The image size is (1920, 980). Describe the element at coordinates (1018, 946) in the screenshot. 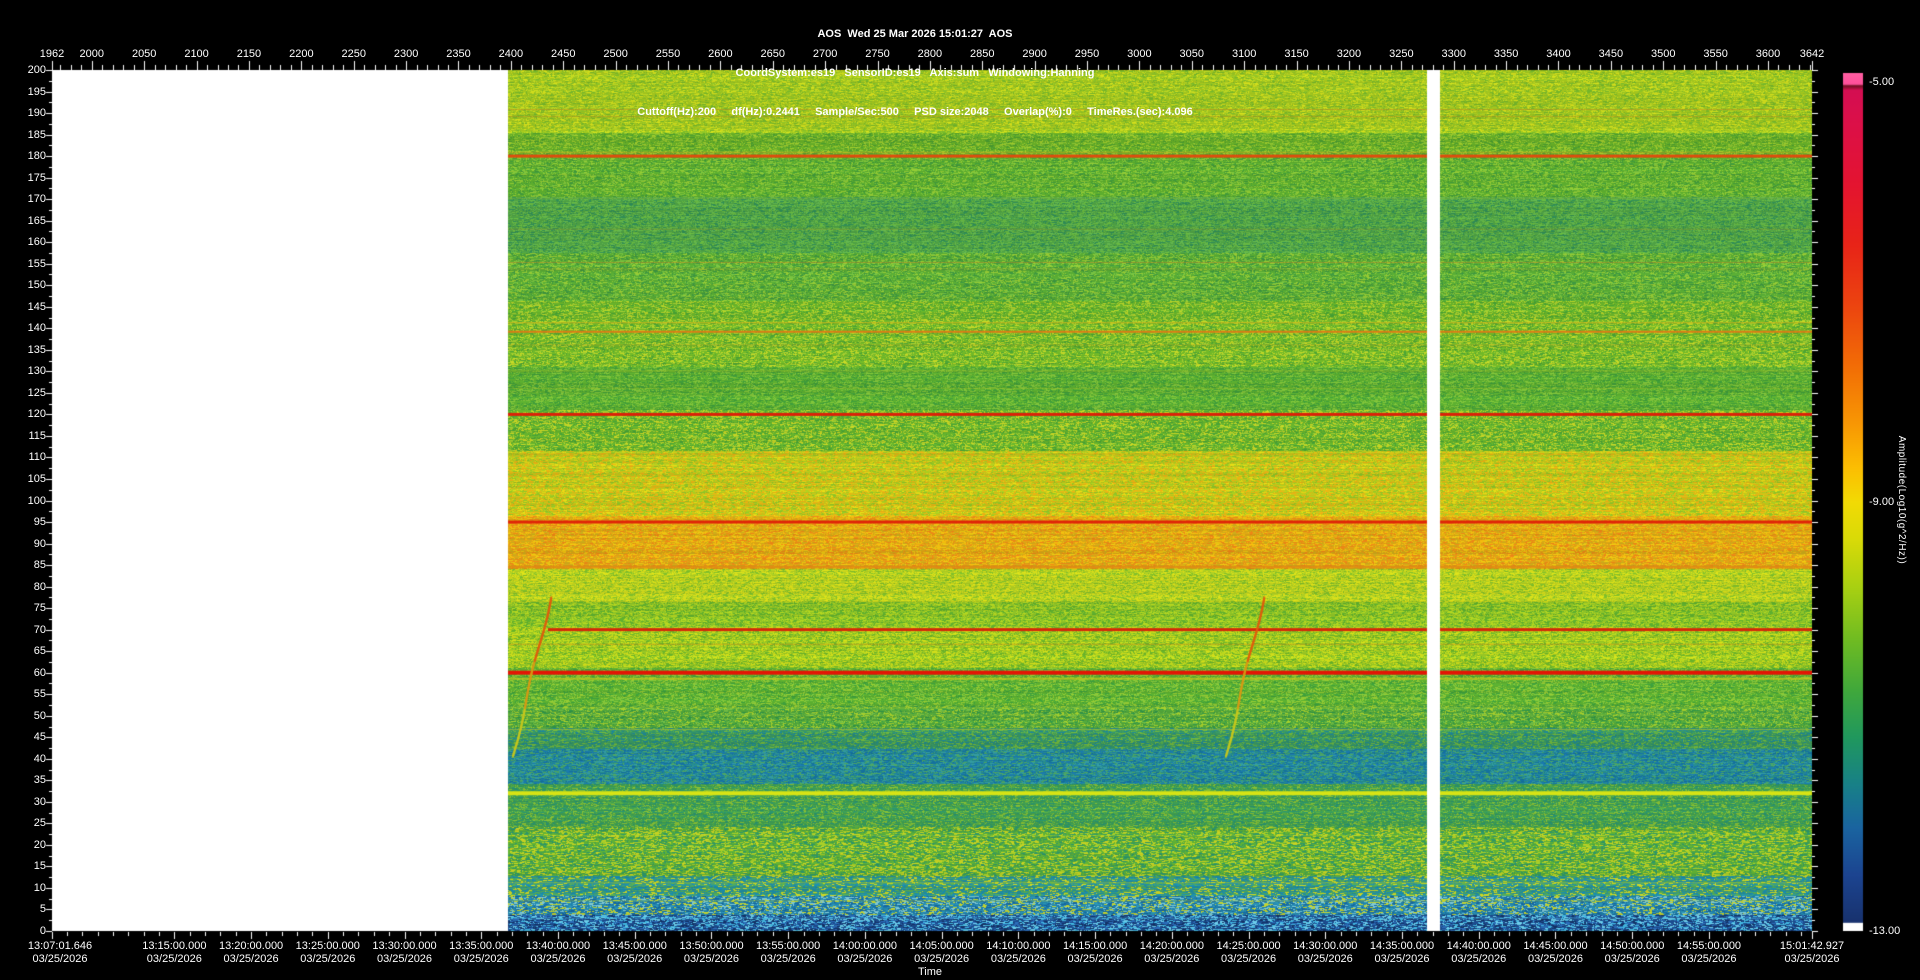

I see `time-value: 14:10:00.000` at that location.